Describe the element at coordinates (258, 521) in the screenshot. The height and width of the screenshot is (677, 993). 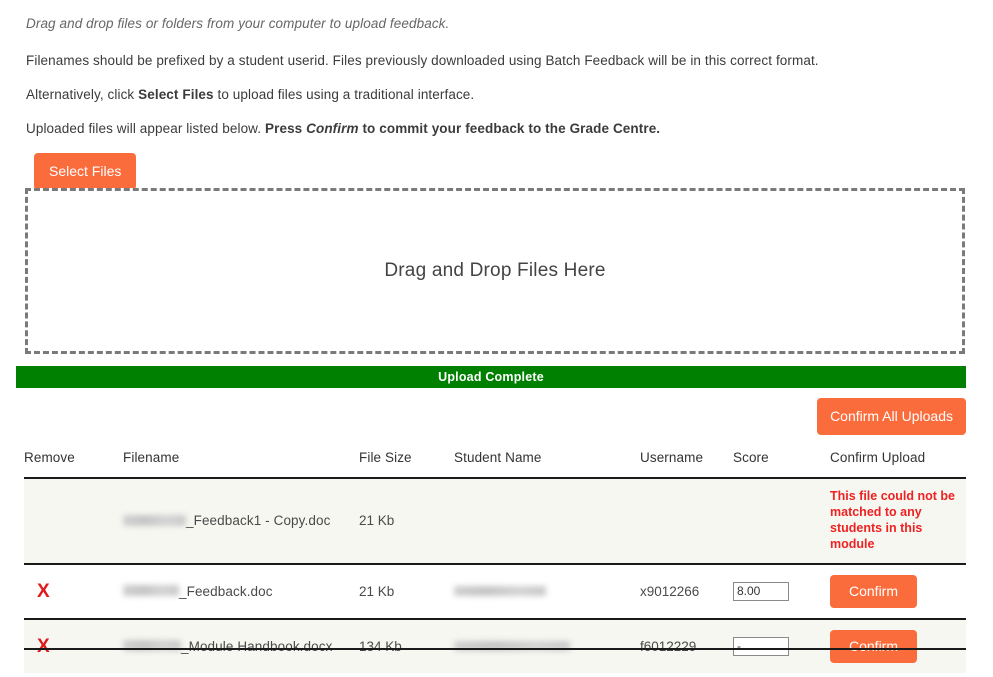
I see `filename-text: _Feedback1 - Copy.doc` at that location.